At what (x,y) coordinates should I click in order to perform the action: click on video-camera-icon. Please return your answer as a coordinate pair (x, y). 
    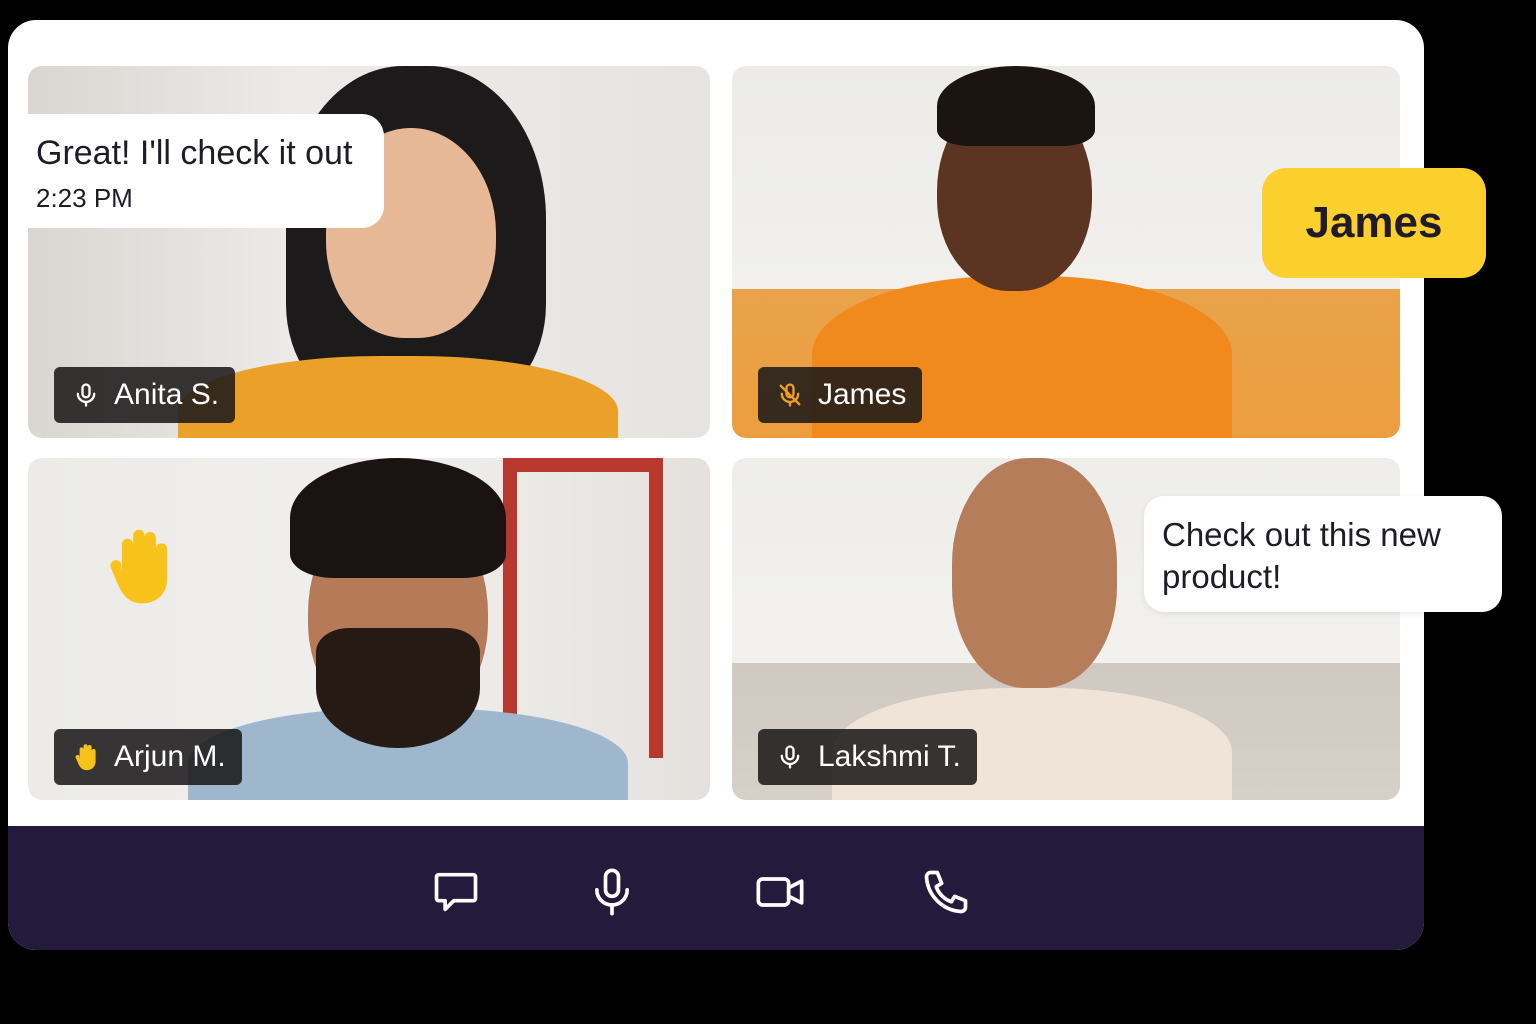
    Looking at the image, I should click on (780, 892).